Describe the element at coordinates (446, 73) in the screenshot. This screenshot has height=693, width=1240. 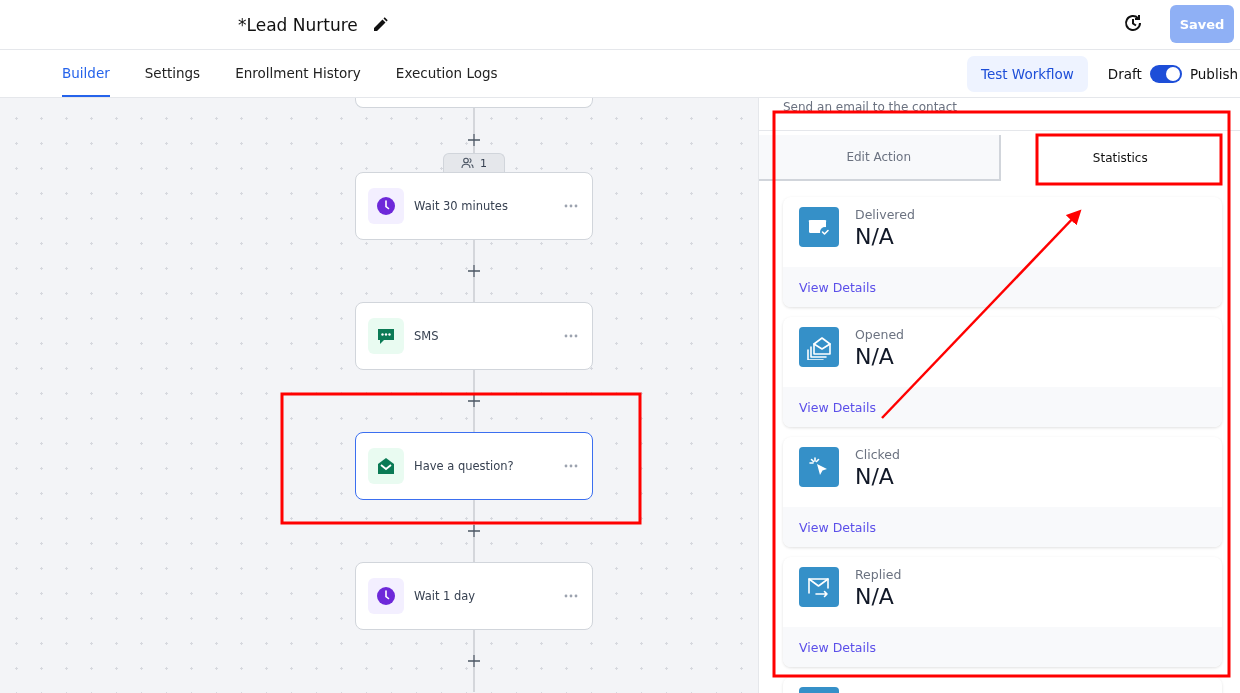
I see `nav-tab: Execution Logs` at that location.